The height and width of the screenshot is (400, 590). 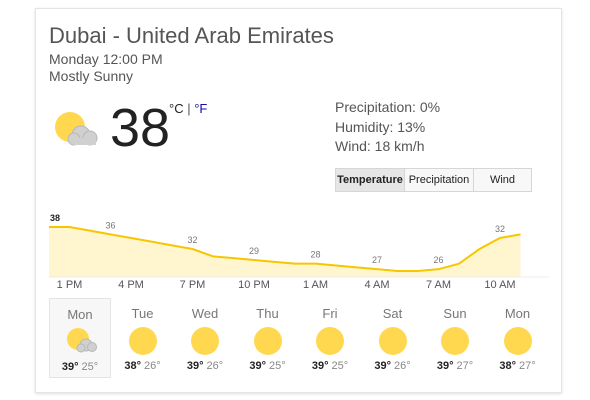 I want to click on precipitation-detail: Precipitation: 0%, so click(x=388, y=107).